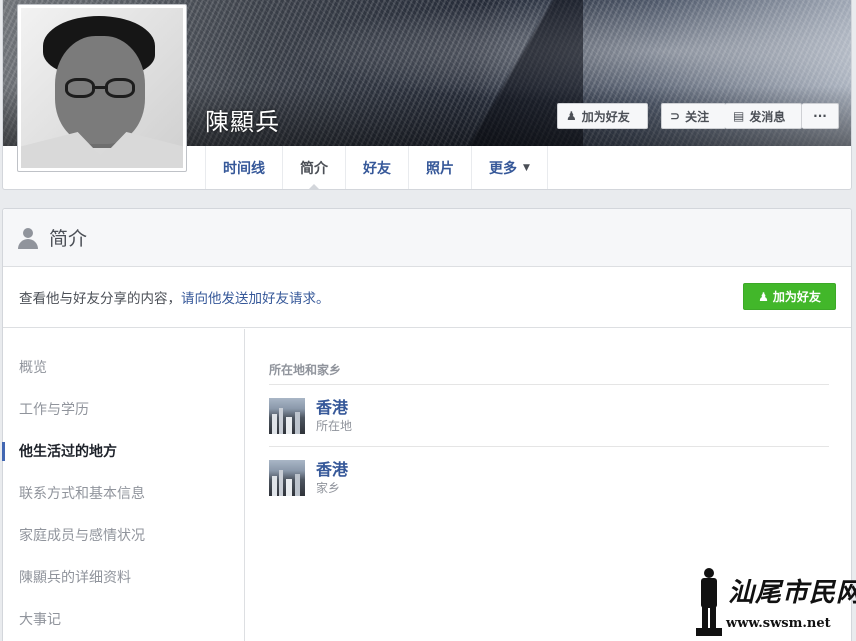 This screenshot has height=641, width=856. I want to click on tab-friends-label: 好友, so click(377, 168).